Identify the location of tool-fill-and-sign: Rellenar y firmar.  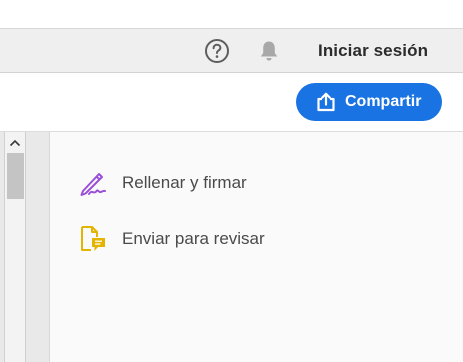
(162, 183).